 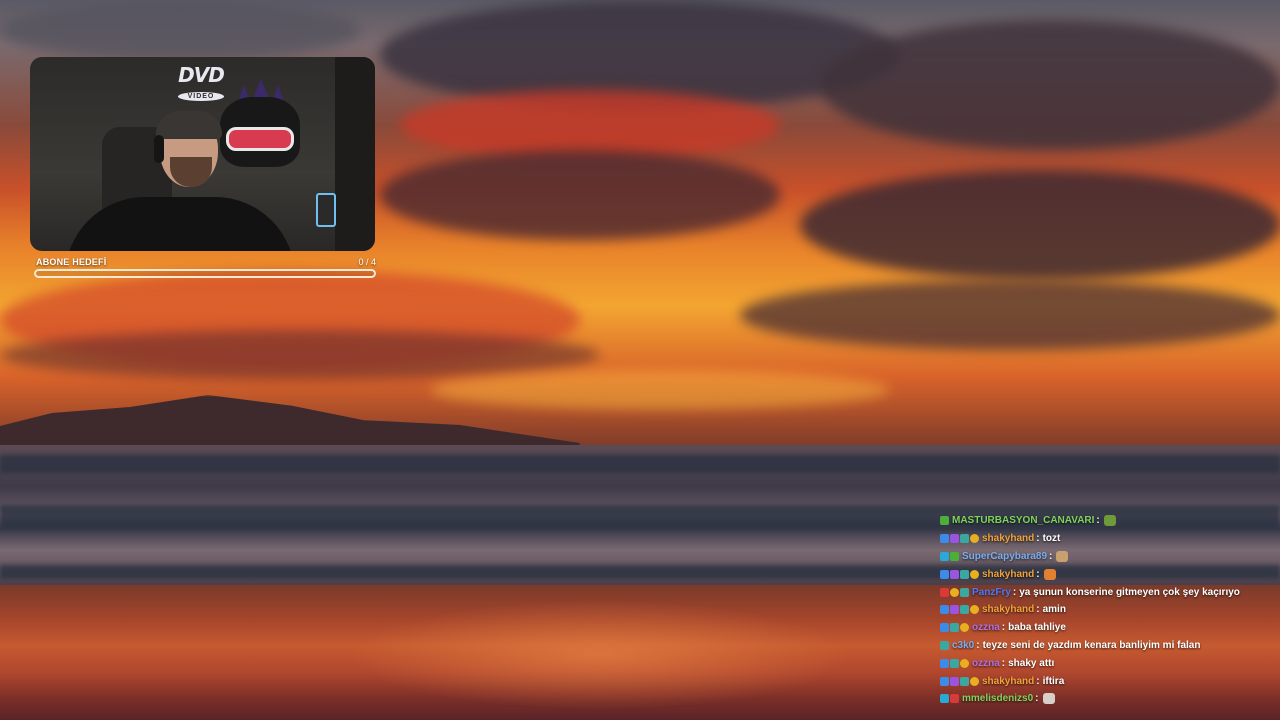 I want to click on wave, so click(x=640, y=464).